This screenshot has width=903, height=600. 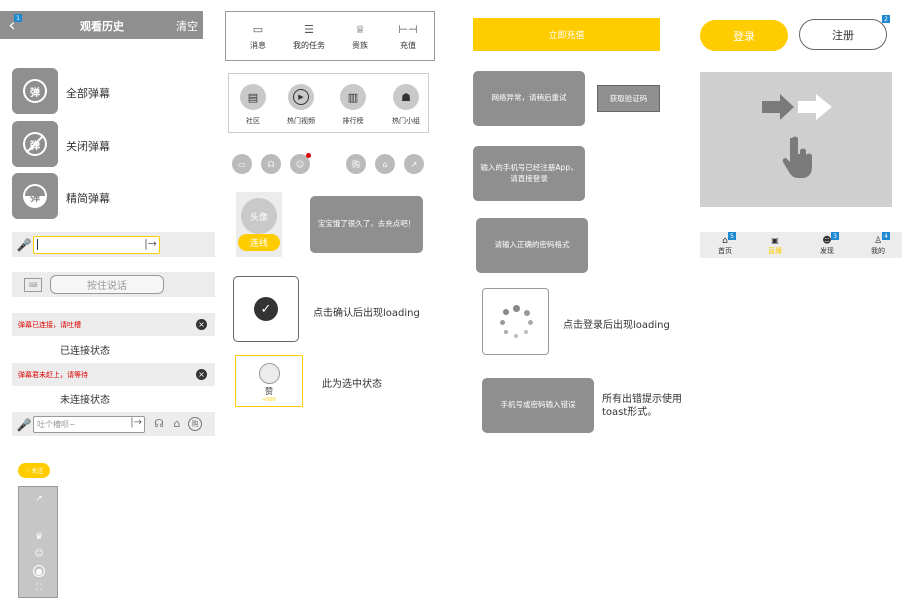 I want to click on heart-icon: ♡, so click(x=27, y=470).